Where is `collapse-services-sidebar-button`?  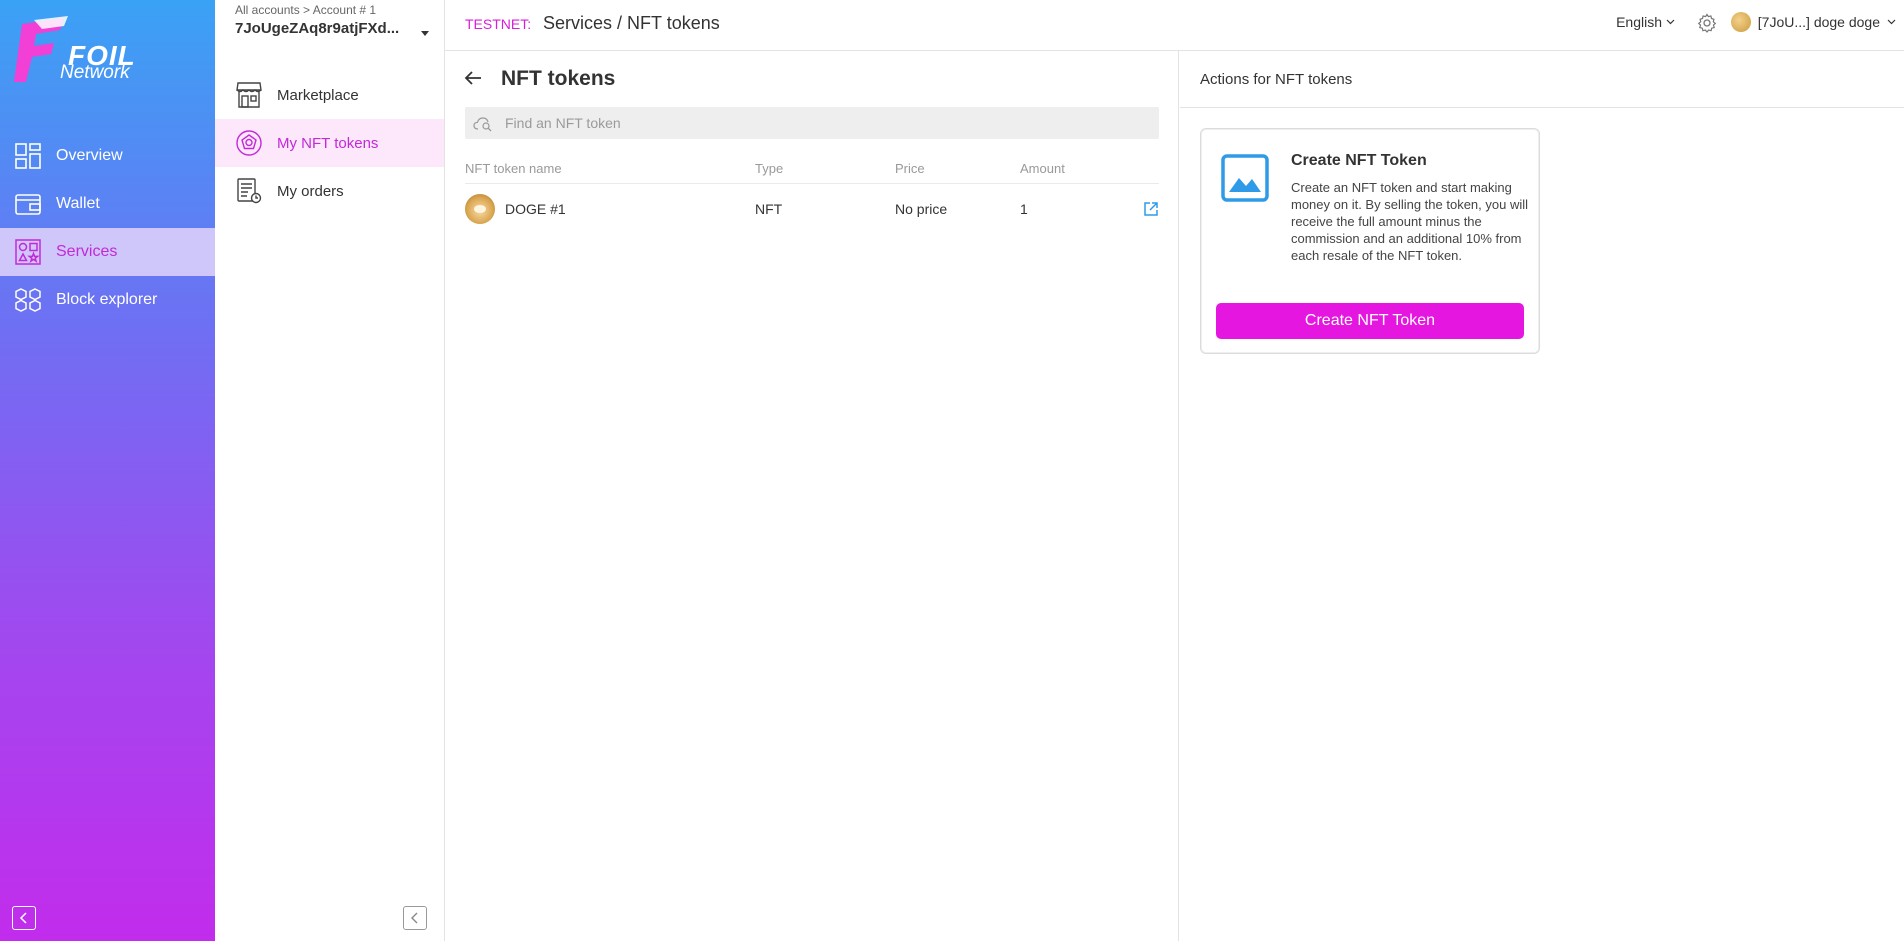 collapse-services-sidebar-button is located at coordinates (415, 918).